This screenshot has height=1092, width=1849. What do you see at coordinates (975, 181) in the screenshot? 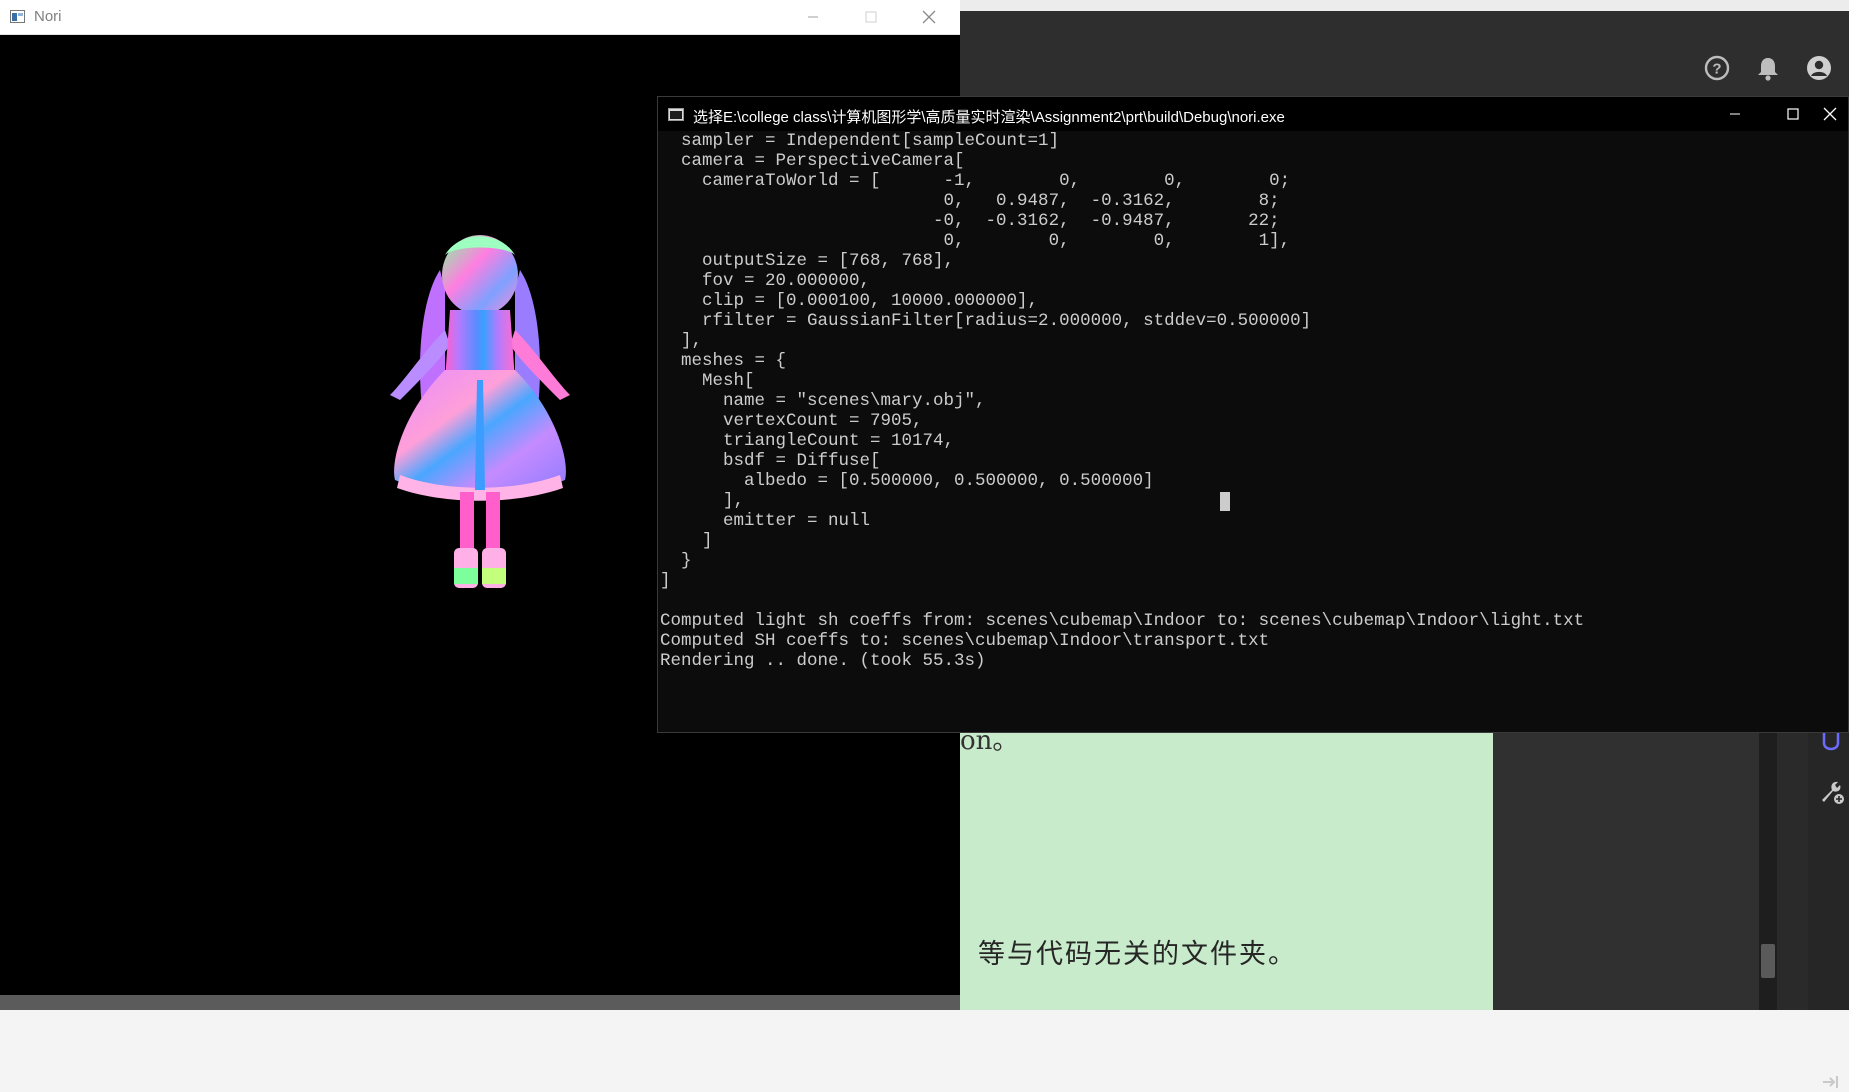
I see `console-line: cameraToWorld = [ -1, 0, 0, 0;` at bounding box center [975, 181].